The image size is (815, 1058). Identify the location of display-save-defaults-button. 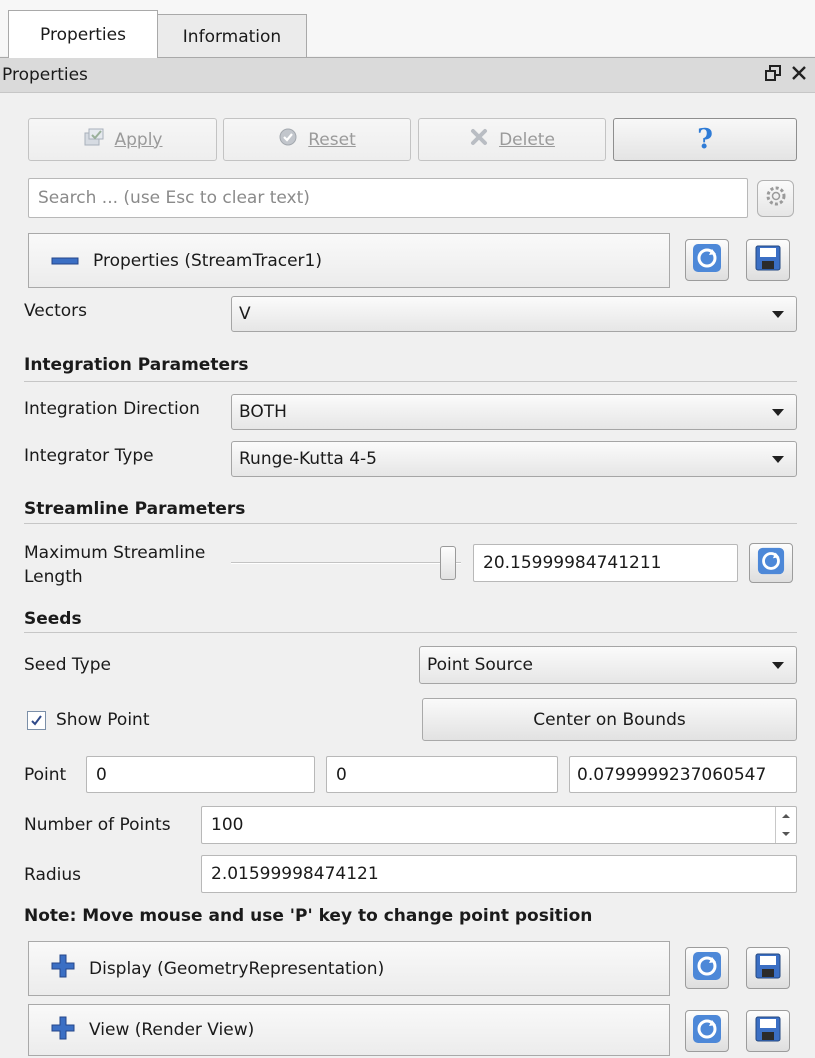
(768, 968).